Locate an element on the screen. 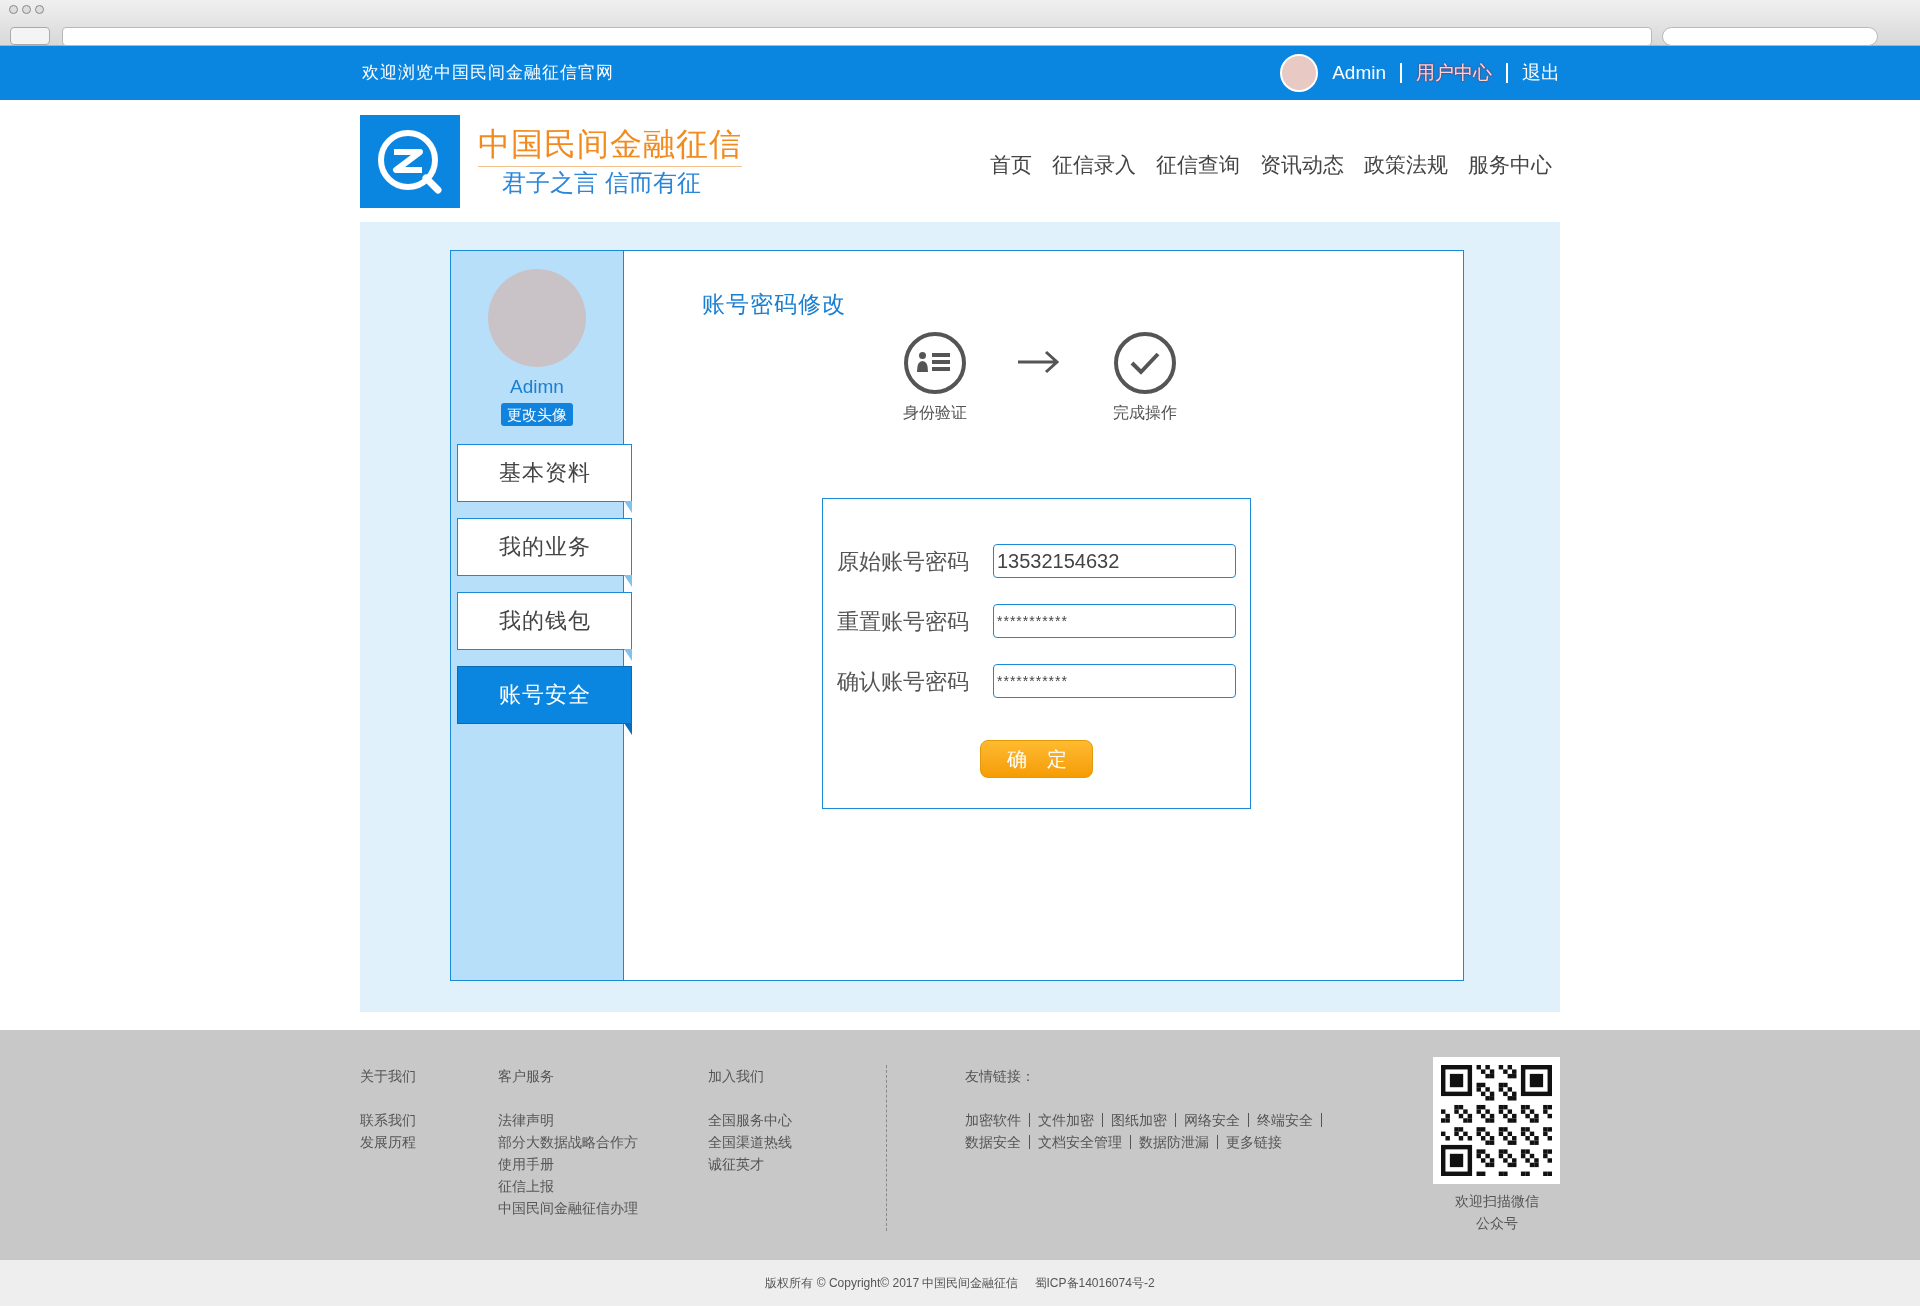 The image size is (1920, 1307). copyright-text: 版权所有 © Copyright© 2017 中国民间金融征信 is located at coordinates (892, 1283).